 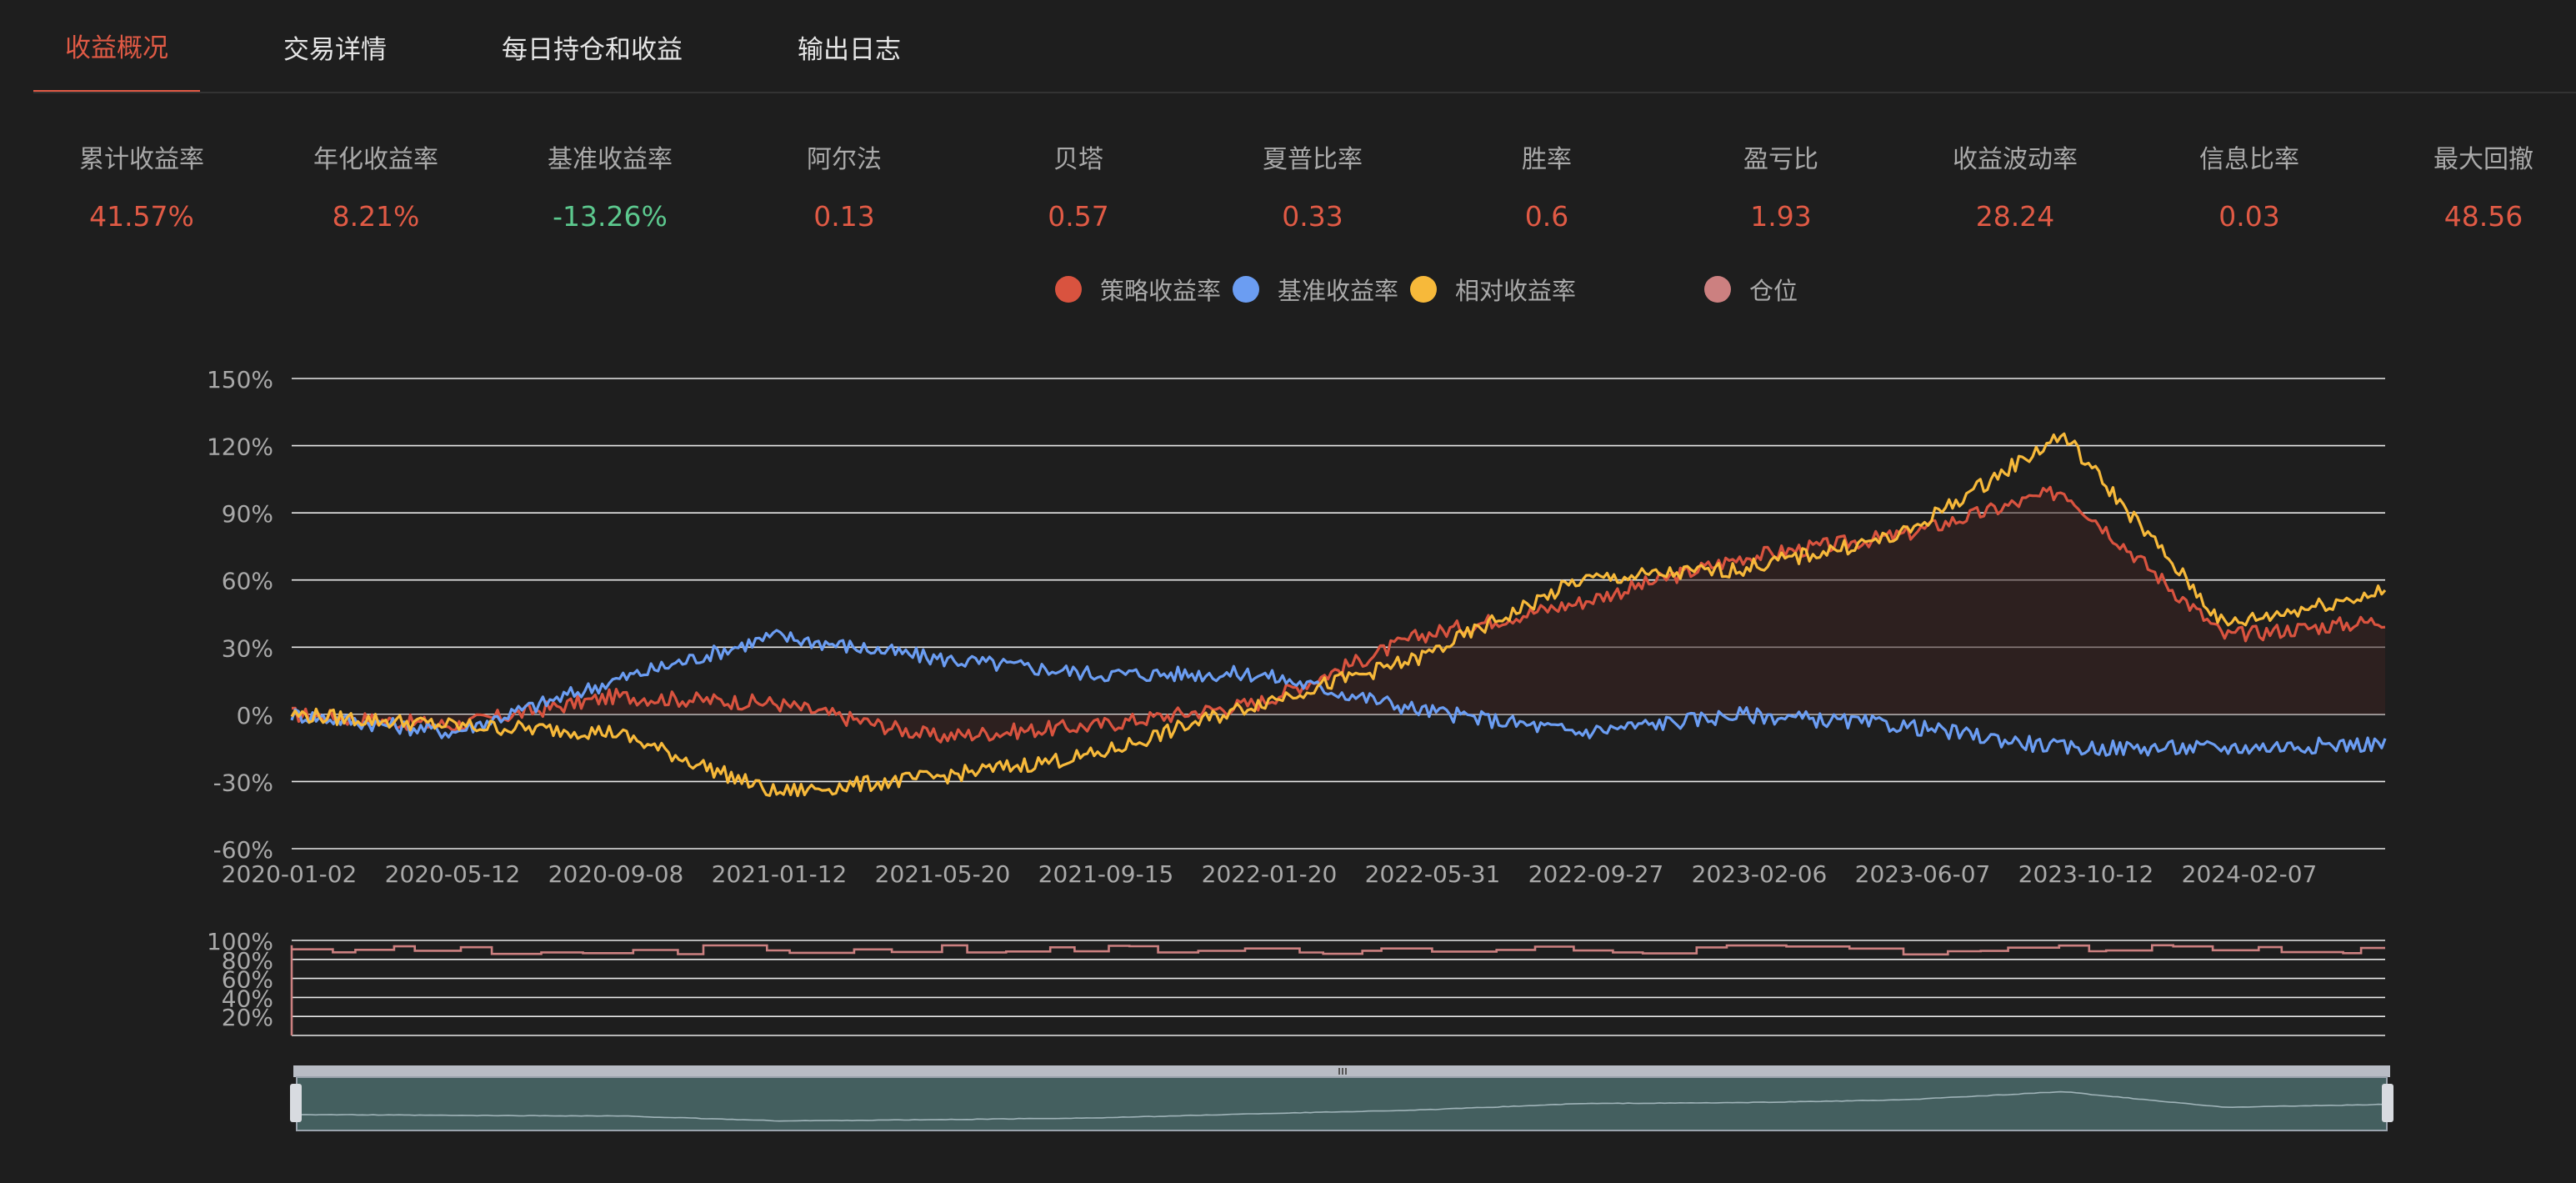 I want to click on metric-cumulative-return: 累计收益率 41.57%, so click(x=141, y=188).